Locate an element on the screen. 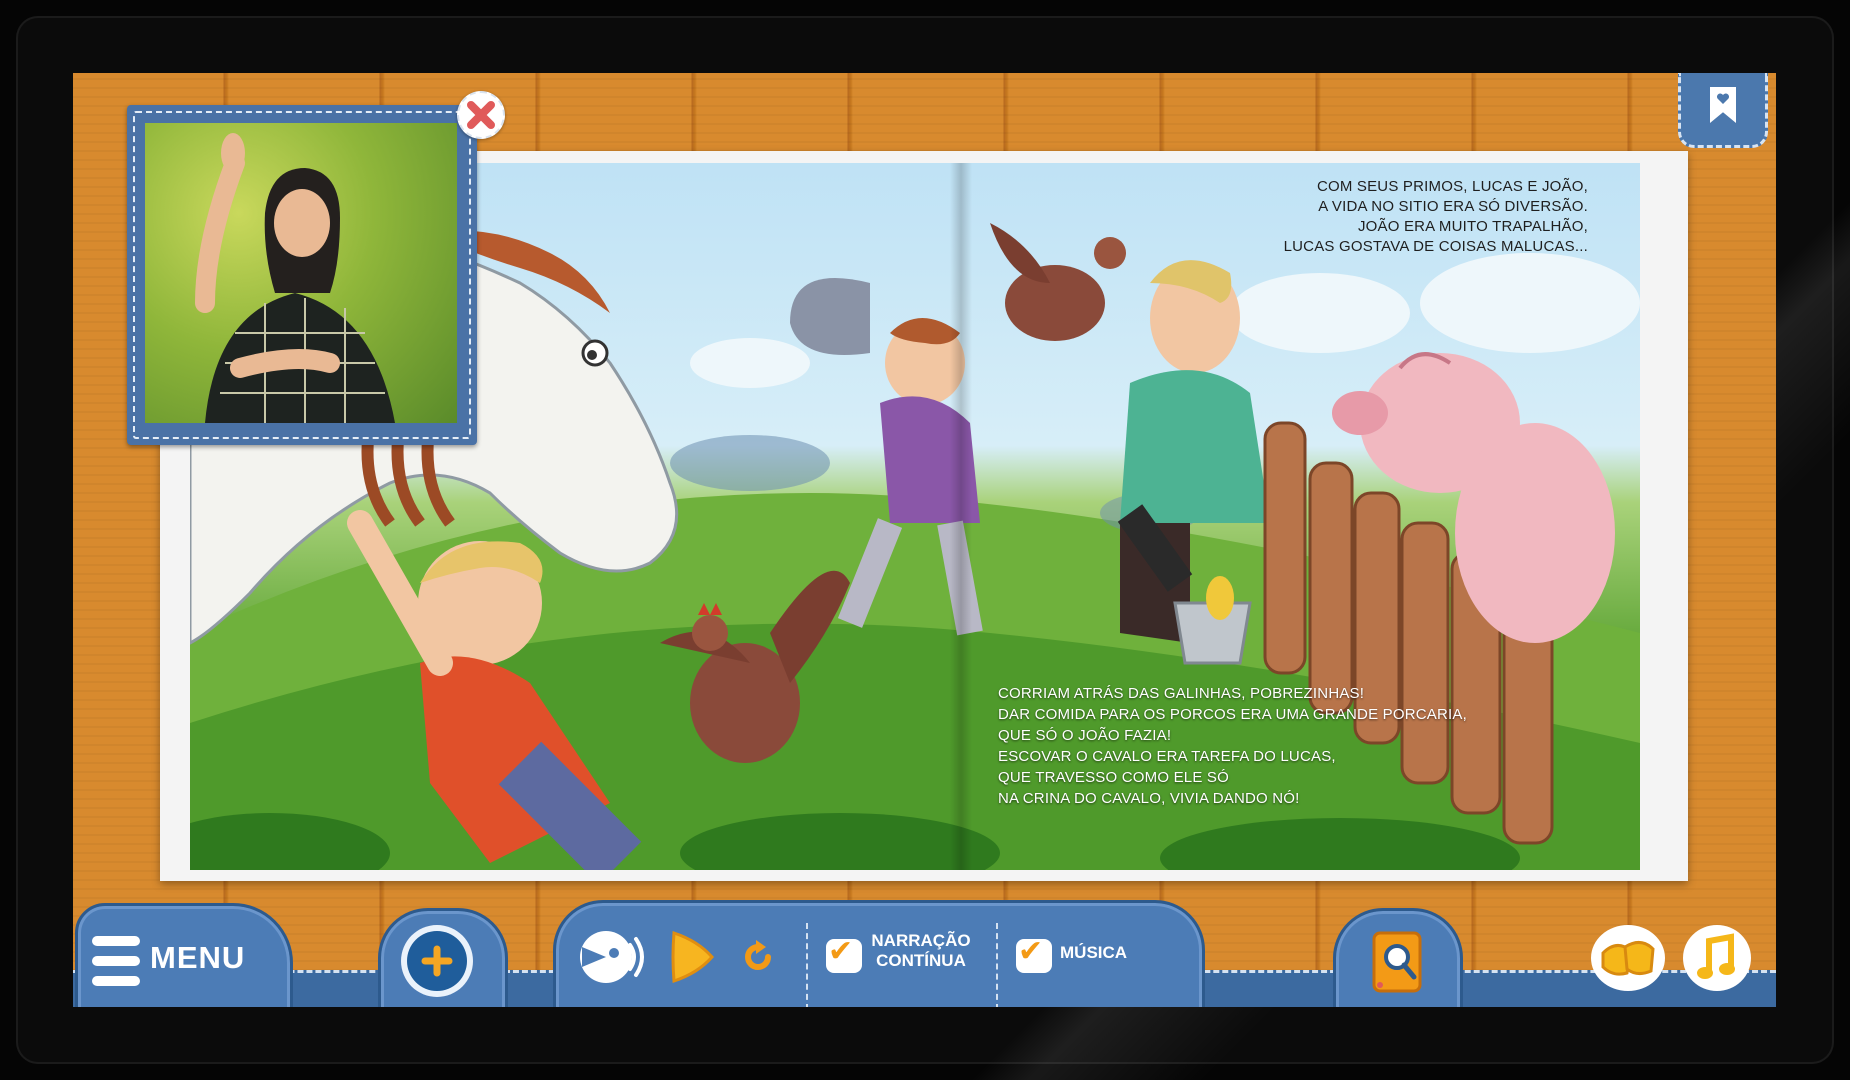 Image resolution: width=1850 pixels, height=1080 pixels. sign-language-video-panel is located at coordinates (302, 275).